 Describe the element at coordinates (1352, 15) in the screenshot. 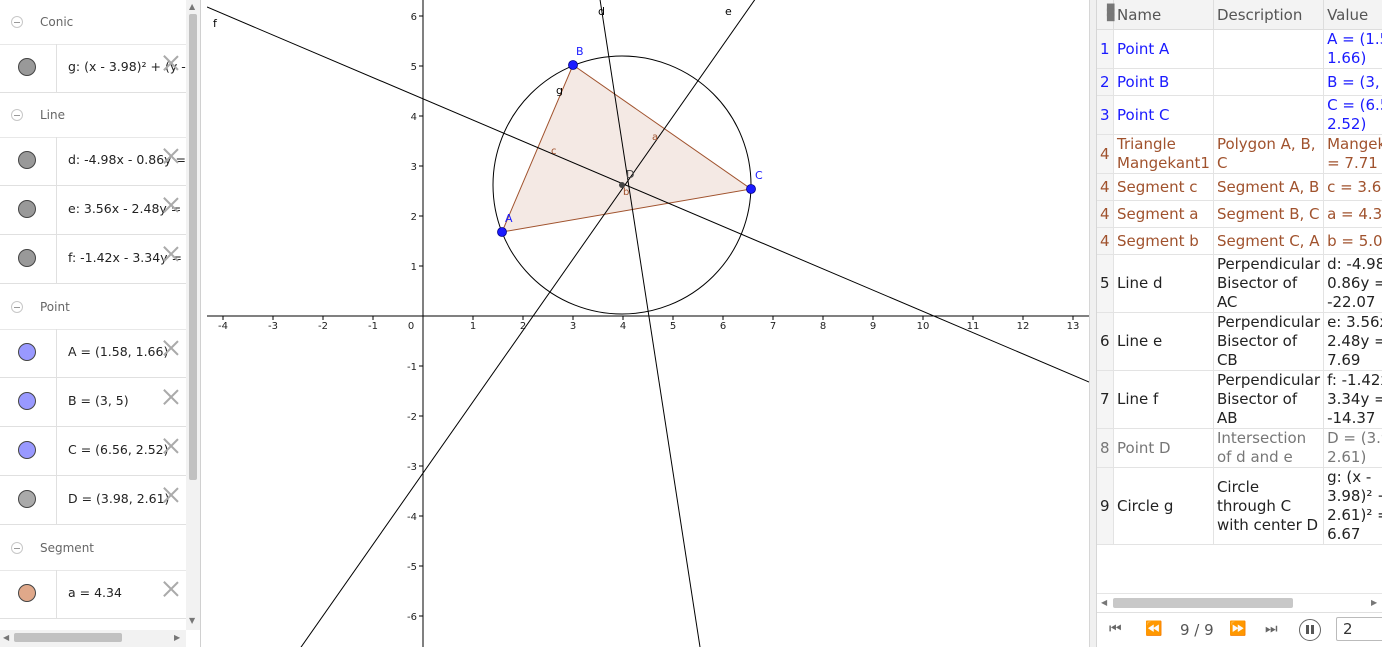

I see `header-value: Value` at that location.